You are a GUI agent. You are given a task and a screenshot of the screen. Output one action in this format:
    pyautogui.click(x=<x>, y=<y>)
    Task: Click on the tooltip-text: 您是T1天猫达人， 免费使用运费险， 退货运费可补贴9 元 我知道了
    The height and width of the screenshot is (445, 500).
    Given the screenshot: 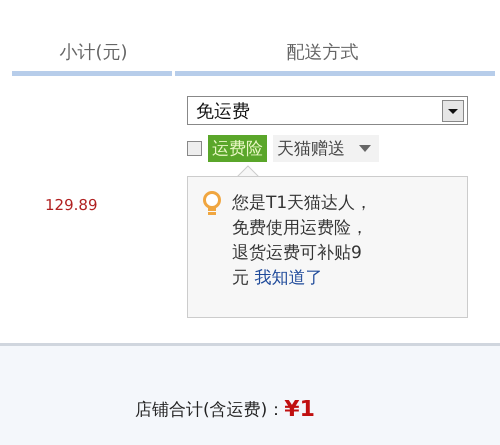 What is the action you would take?
    pyautogui.click(x=302, y=241)
    